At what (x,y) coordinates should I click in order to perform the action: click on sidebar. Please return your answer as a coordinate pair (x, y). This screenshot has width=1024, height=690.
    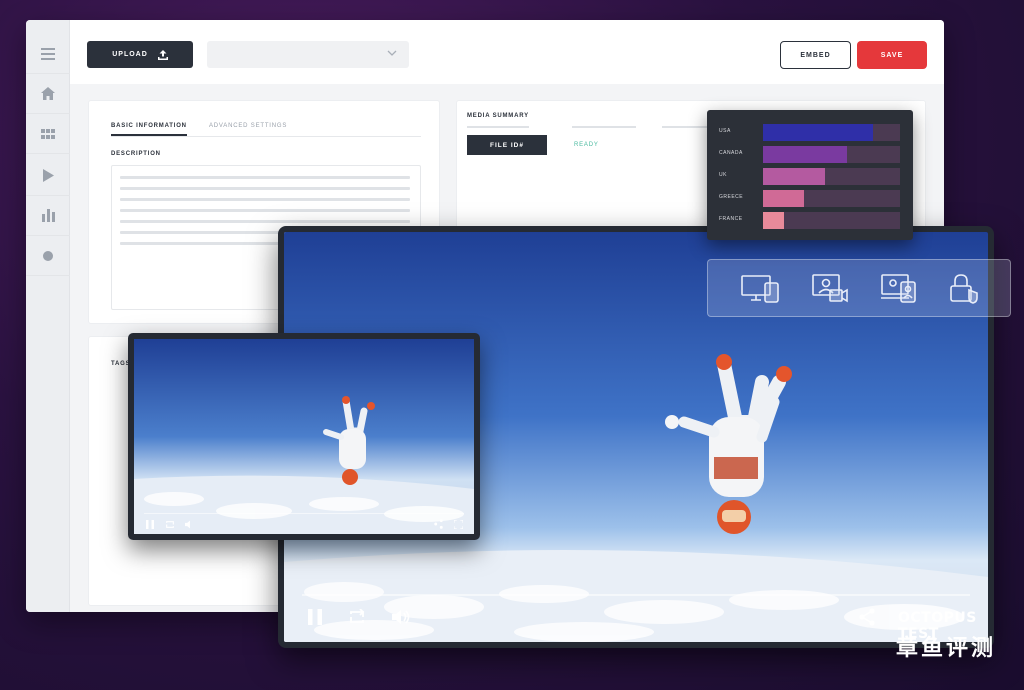
    Looking at the image, I should click on (48, 316).